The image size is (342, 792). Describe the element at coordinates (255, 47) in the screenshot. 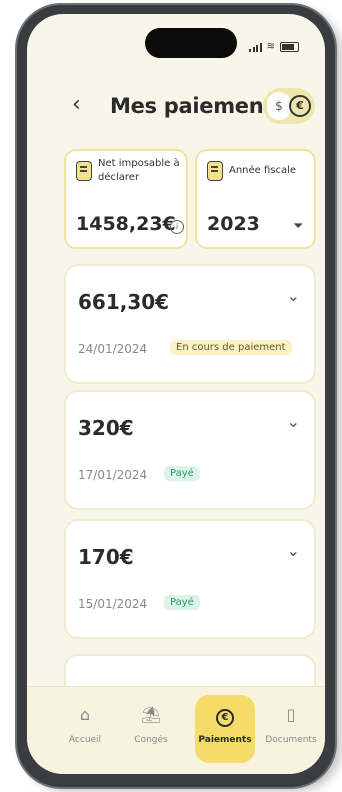

I see `signal-icon` at that location.